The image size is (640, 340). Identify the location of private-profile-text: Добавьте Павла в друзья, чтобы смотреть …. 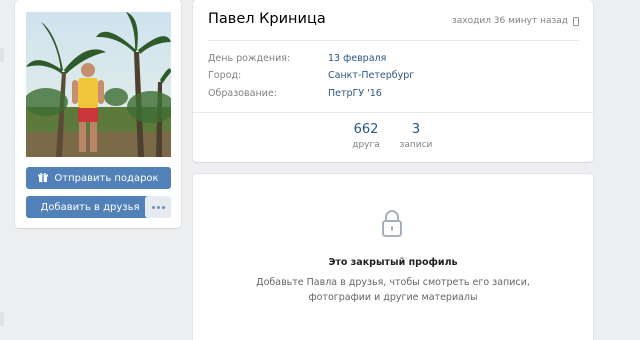
(393, 290).